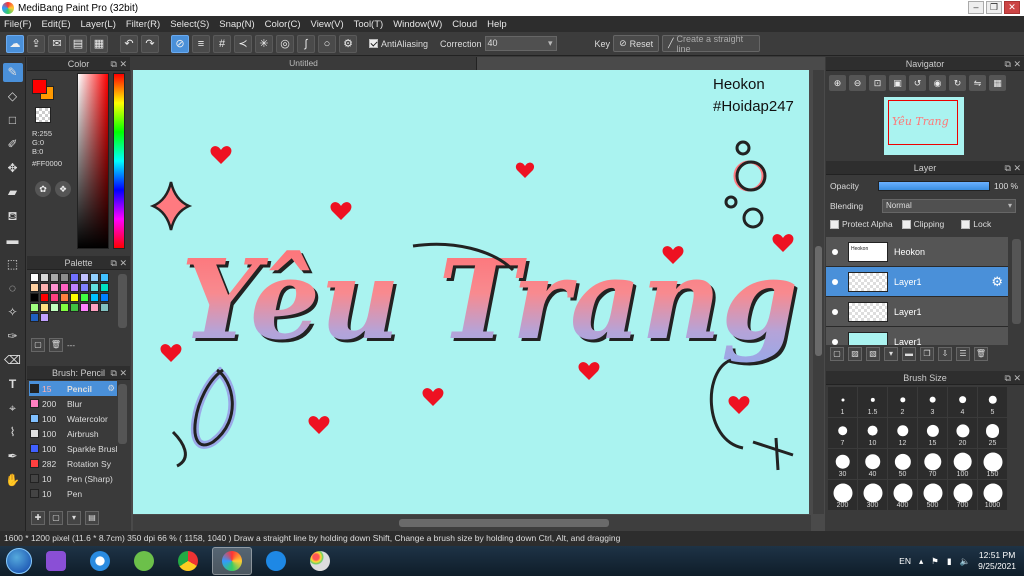 The height and width of the screenshot is (576, 1024). What do you see at coordinates (932, 495) in the screenshot?
I see `brush-size-option: 500` at bounding box center [932, 495].